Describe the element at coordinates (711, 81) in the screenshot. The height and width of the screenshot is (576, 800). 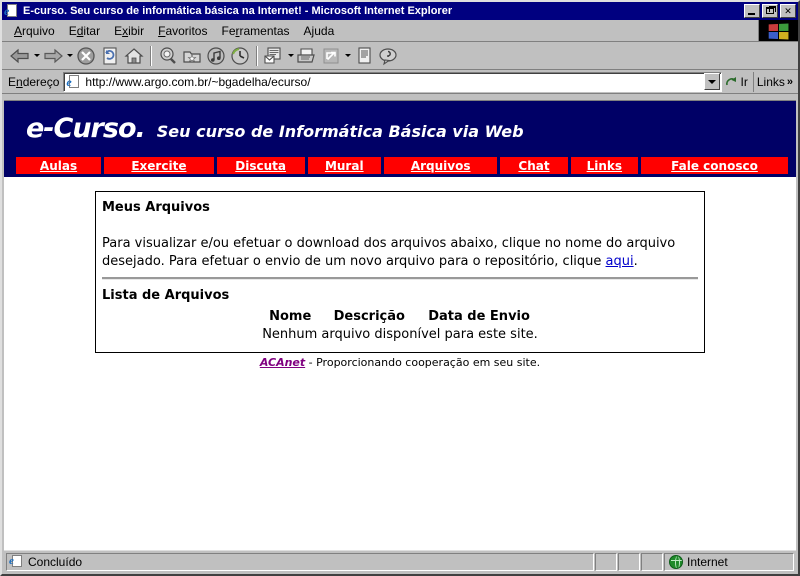
I see `chevron-down-icon` at that location.